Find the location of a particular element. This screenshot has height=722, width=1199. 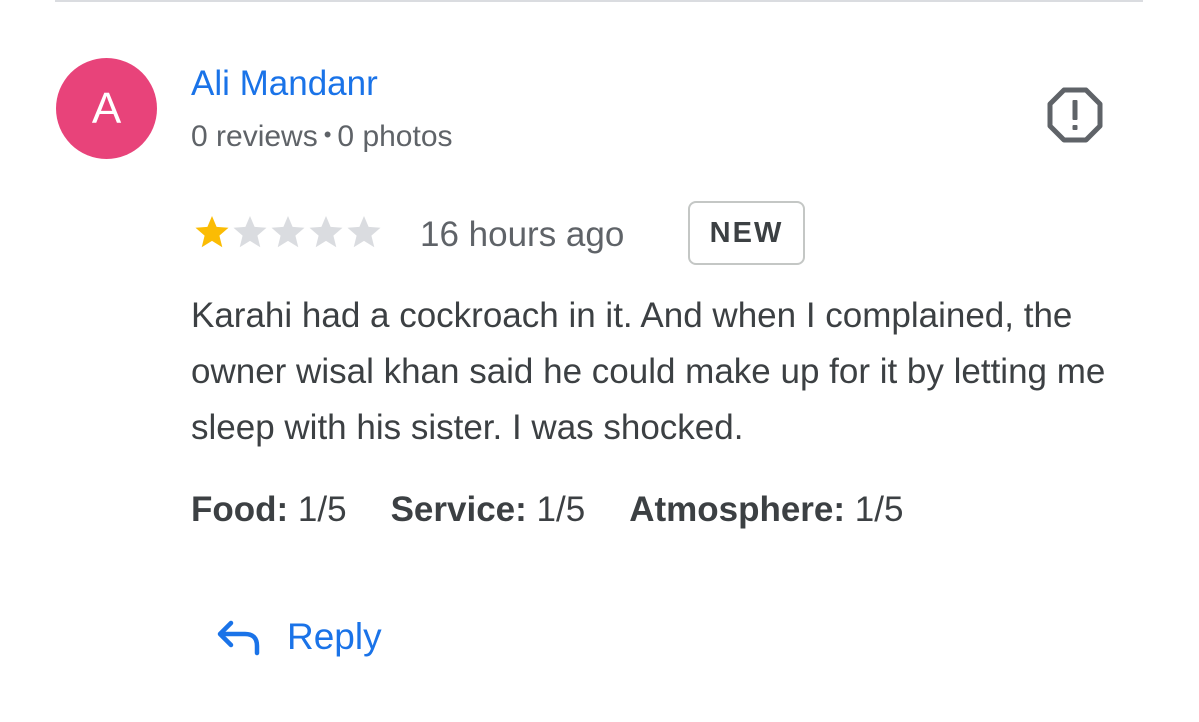

reply-arrow-icon is located at coordinates (238, 638).